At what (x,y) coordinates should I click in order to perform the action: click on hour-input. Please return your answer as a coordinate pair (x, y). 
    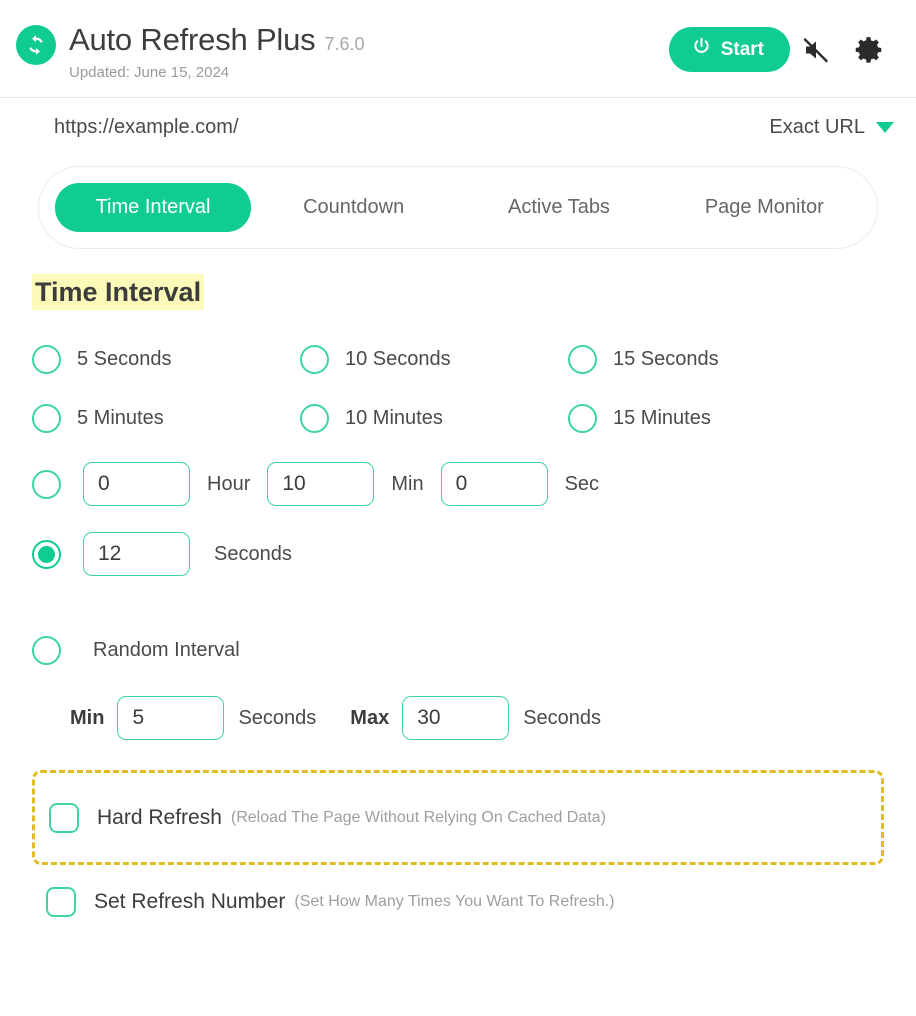
    Looking at the image, I should click on (136, 484).